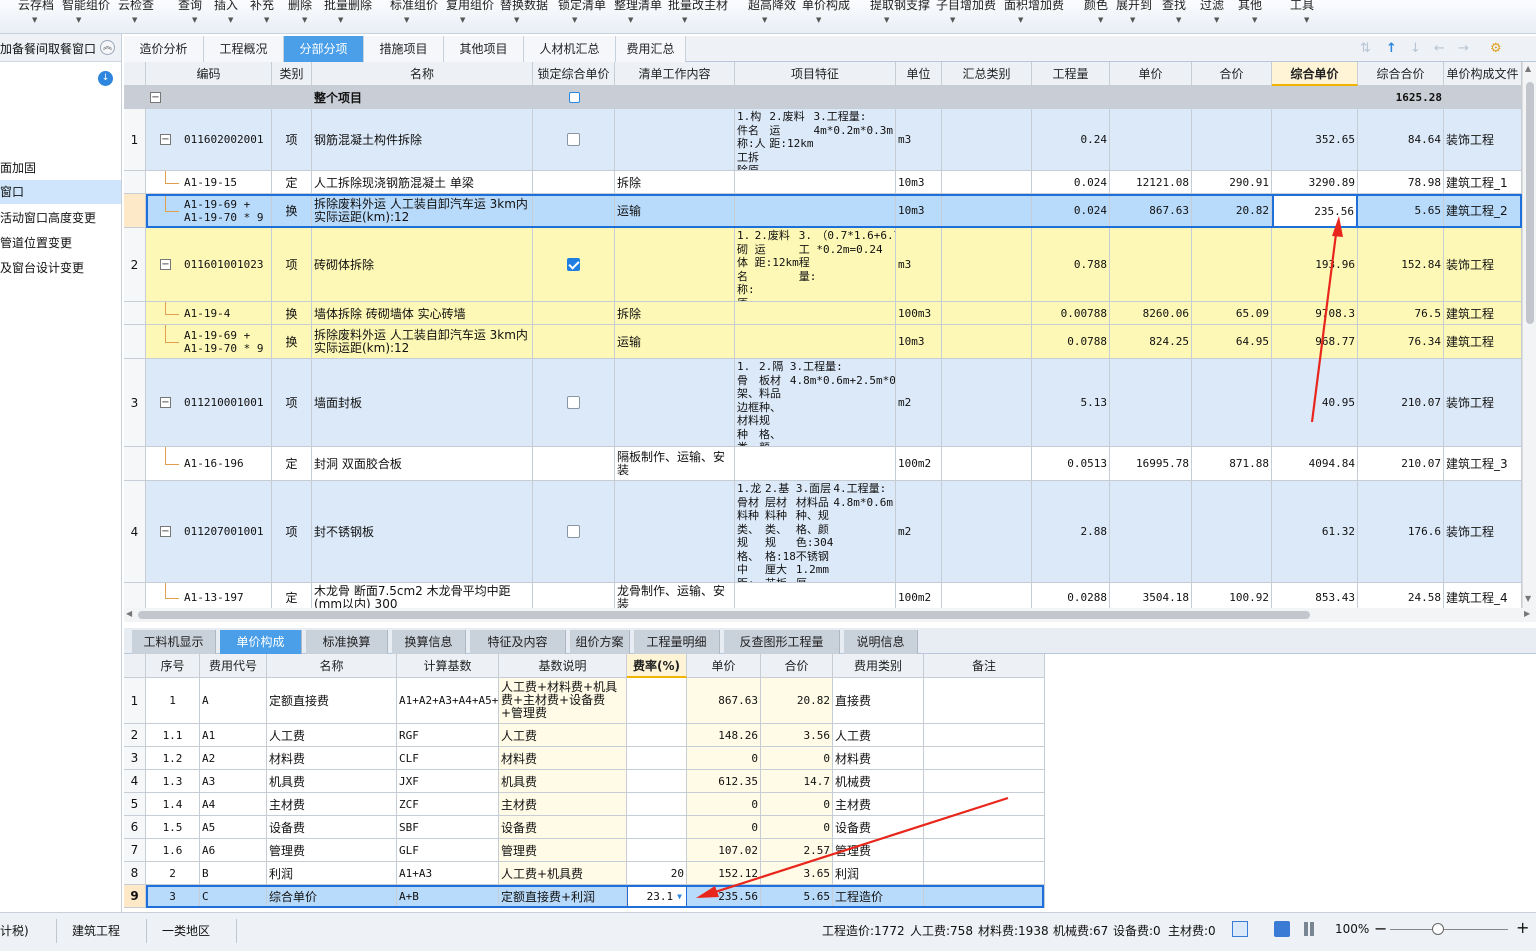 The width and height of the screenshot is (1536, 951). What do you see at coordinates (1071, 313) in the screenshot?
I see `quantity-cell: 0.00788` at bounding box center [1071, 313].